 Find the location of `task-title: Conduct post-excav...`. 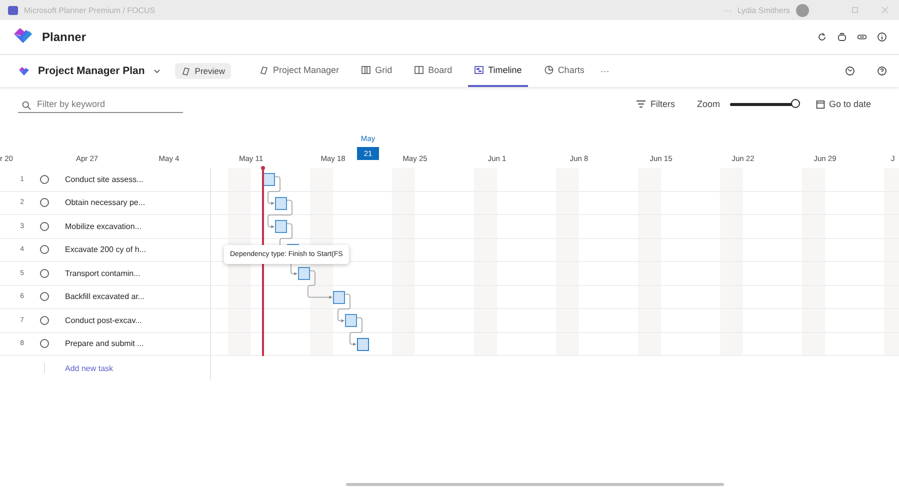

task-title: Conduct post-excav... is located at coordinates (103, 320).